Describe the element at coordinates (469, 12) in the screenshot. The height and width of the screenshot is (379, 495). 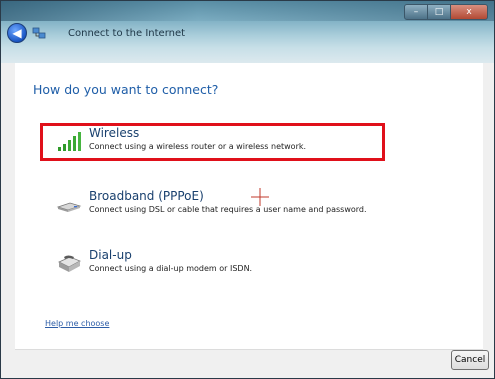
I see `close-button: x` at that location.